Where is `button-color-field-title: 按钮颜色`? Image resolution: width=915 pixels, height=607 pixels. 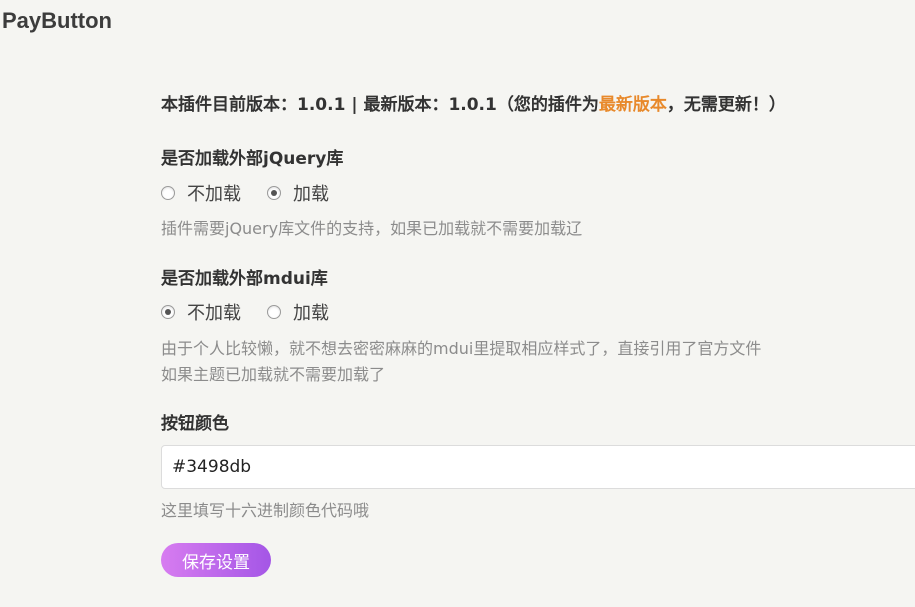 button-color-field-title: 按钮颜色 is located at coordinates (195, 424).